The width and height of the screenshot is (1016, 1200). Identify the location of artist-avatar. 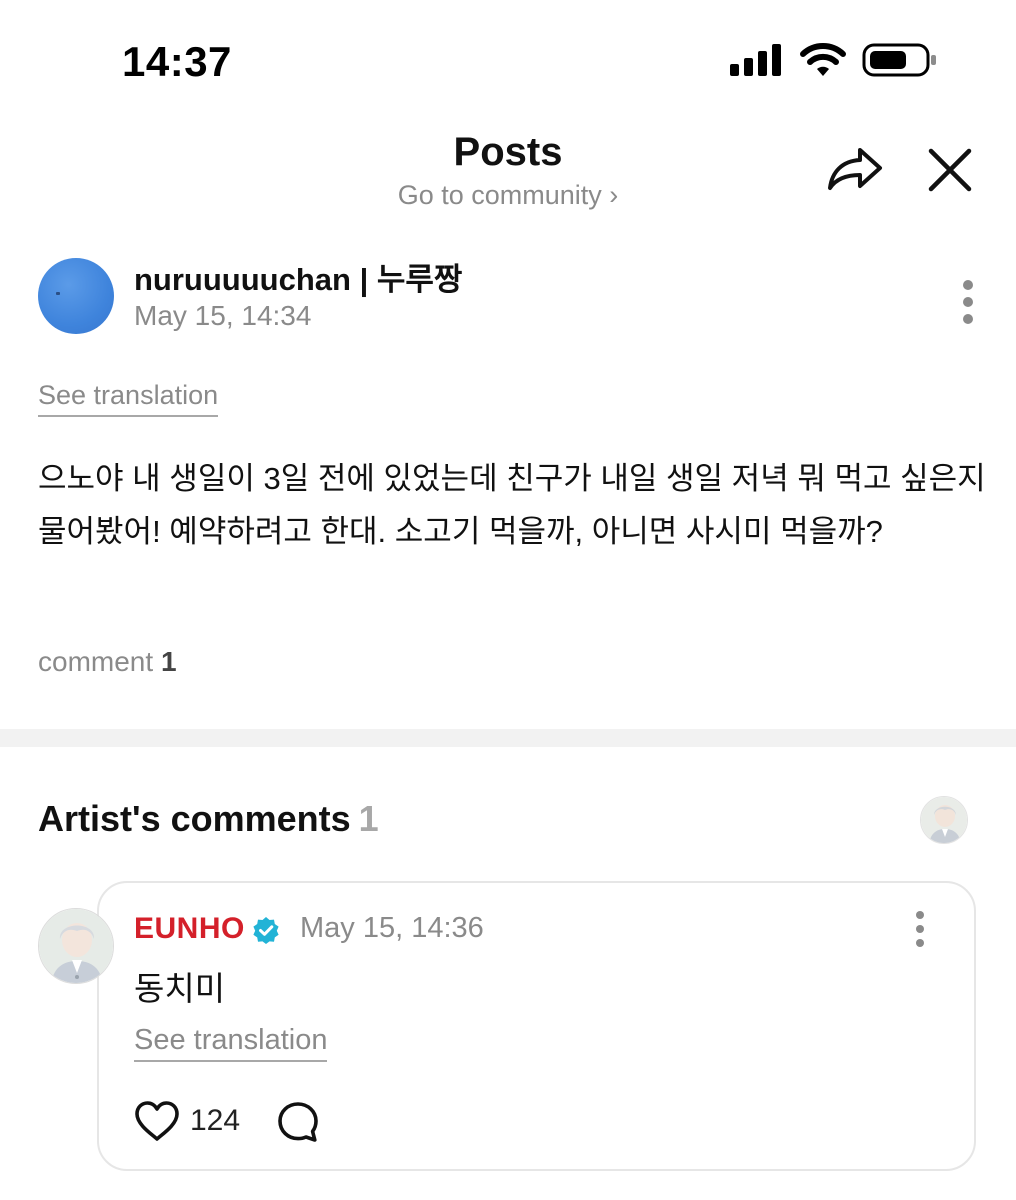
(76, 946).